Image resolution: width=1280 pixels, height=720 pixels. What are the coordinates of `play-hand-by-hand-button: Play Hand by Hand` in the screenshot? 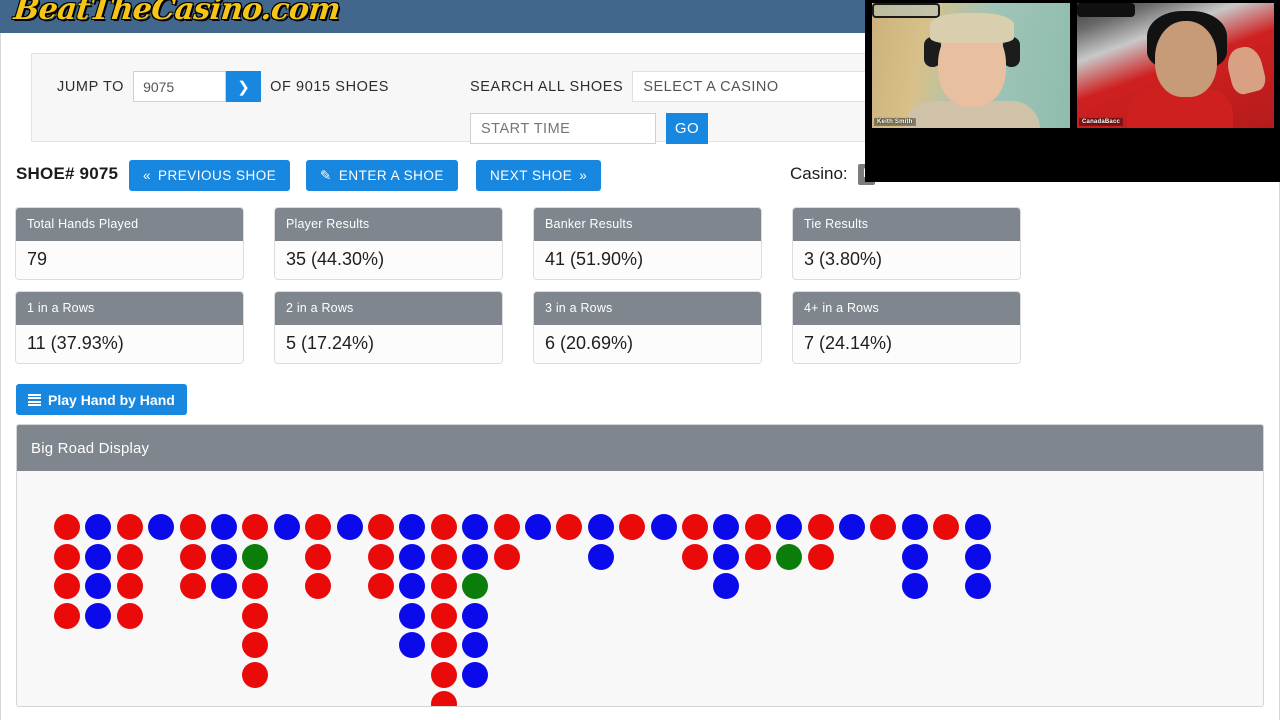 It's located at (101, 399).